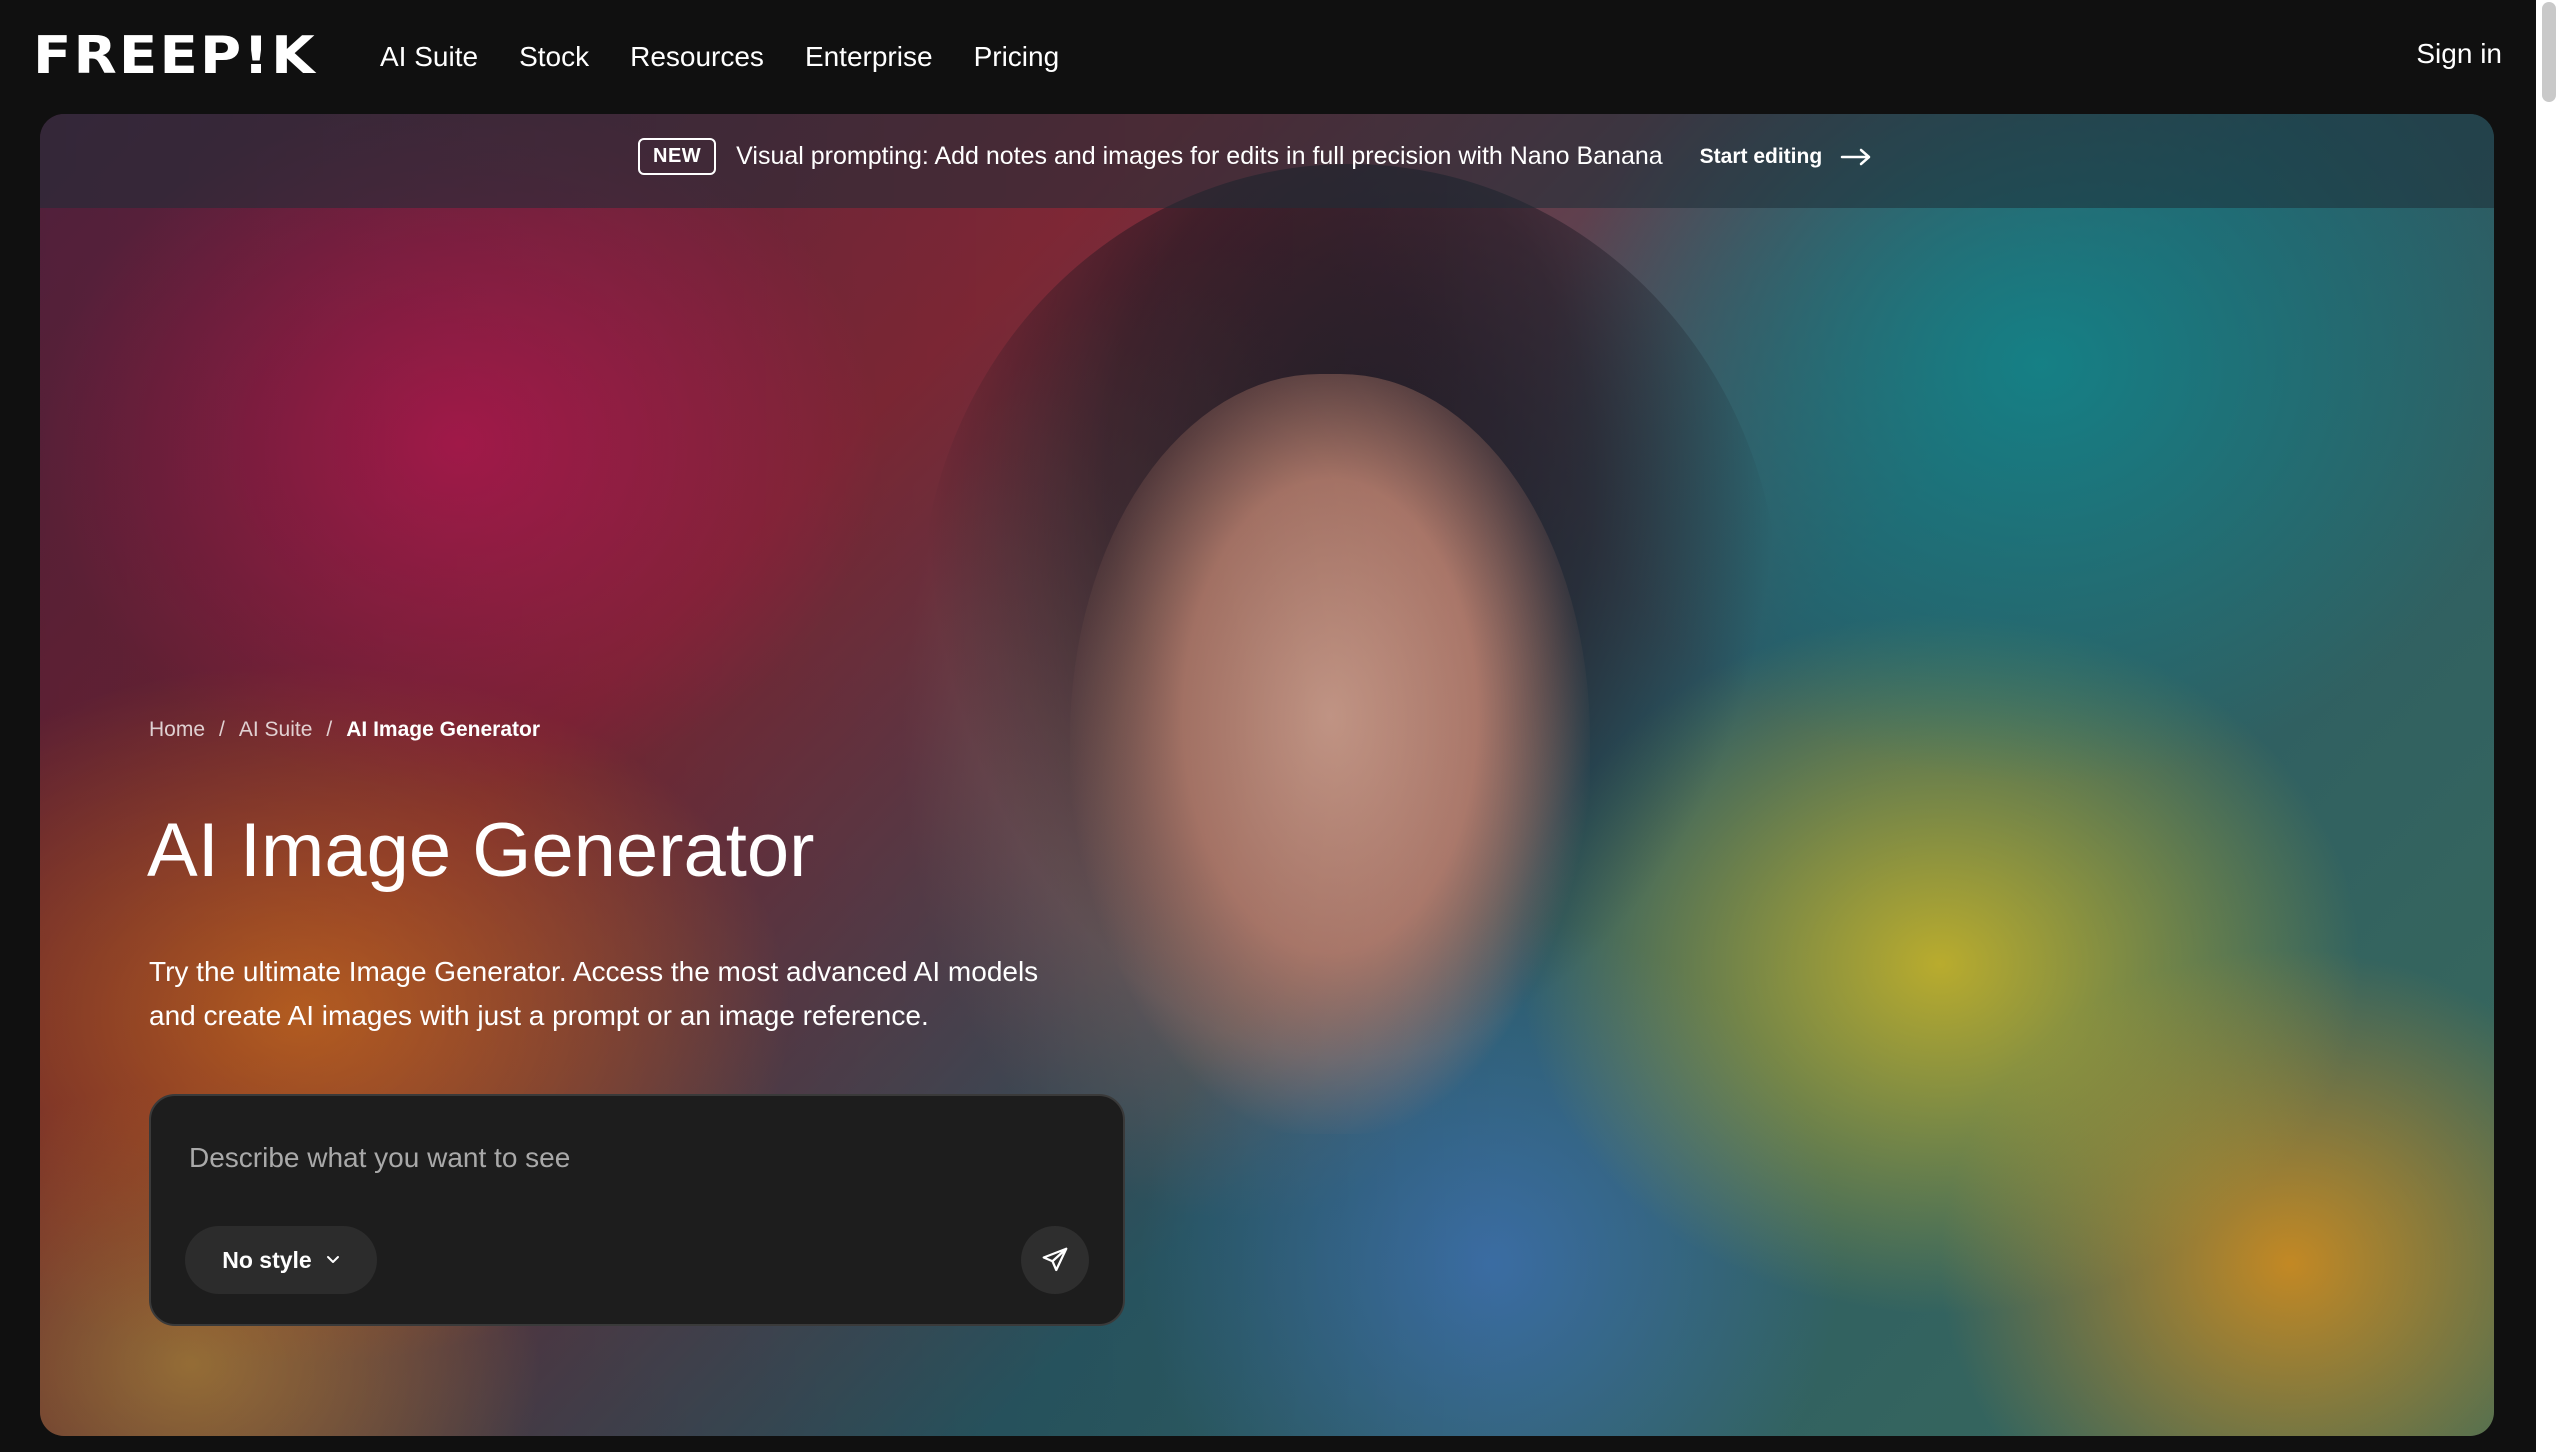 Image resolution: width=2560 pixels, height=1452 pixels. Describe the element at coordinates (332, 1259) in the screenshot. I see `chevron-down-icon` at that location.